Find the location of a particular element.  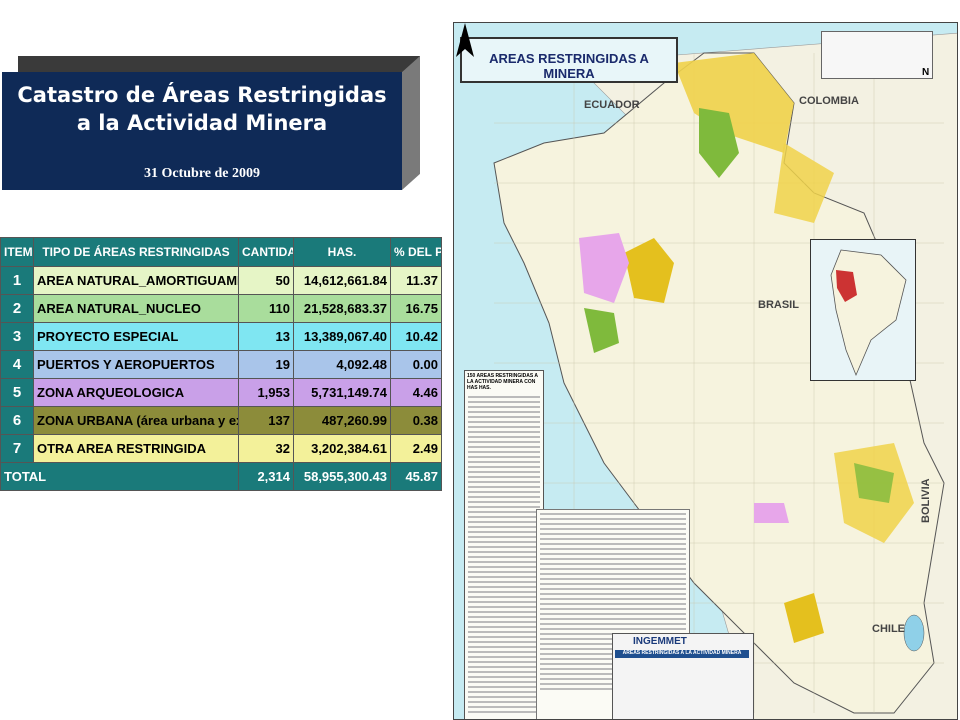

south-america-inset-map is located at coordinates (863, 310).